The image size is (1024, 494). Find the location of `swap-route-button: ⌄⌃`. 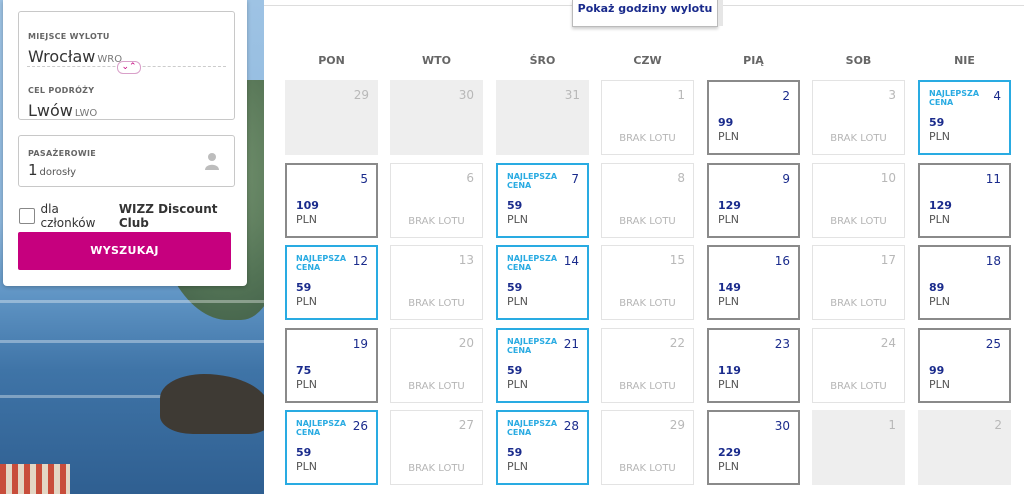

swap-route-button: ⌄⌃ is located at coordinates (129, 67).